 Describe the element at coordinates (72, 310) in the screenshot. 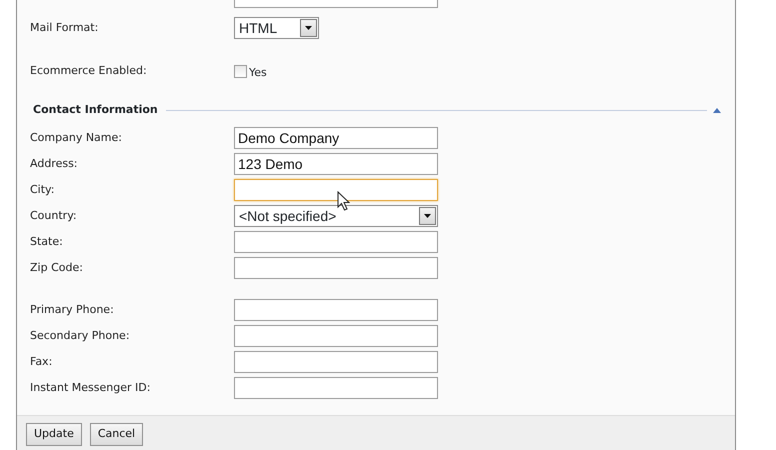

I see `field-label: Primary Phone:` at that location.